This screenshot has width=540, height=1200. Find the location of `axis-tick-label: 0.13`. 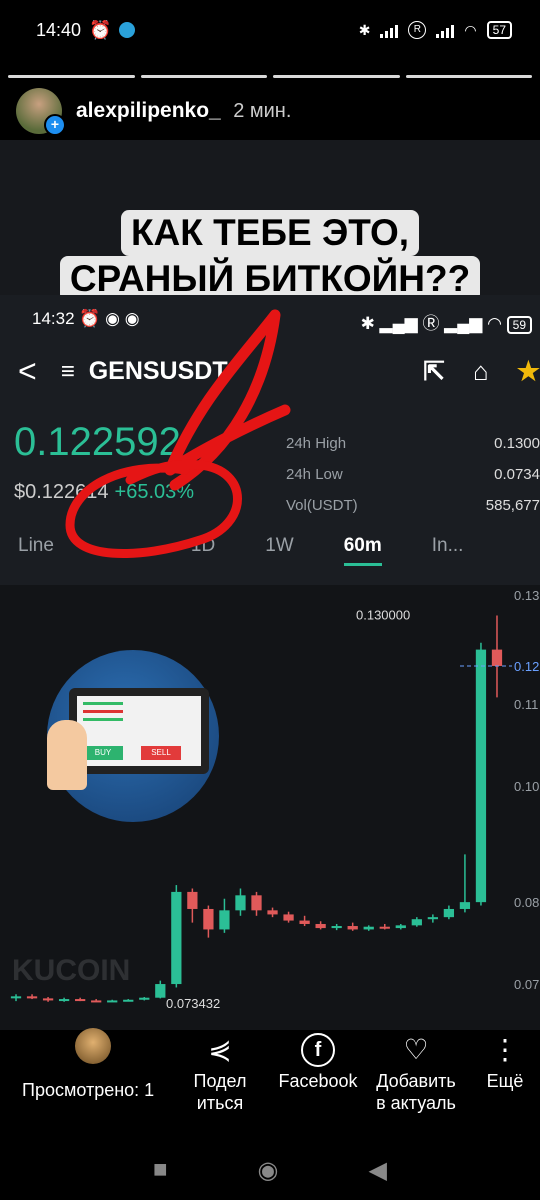

axis-tick-label: 0.13 is located at coordinates (526, 595).